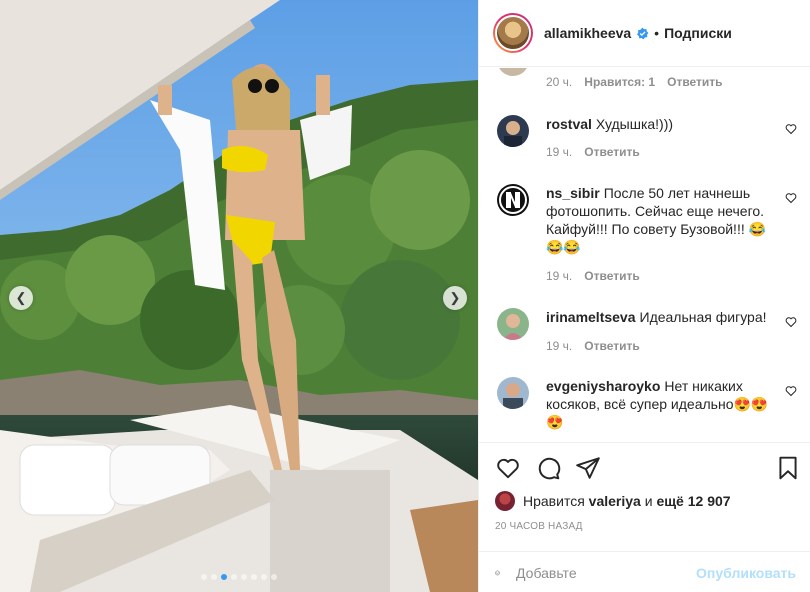 Image resolution: width=810 pixels, height=592 pixels. I want to click on previous-slide-button: ❮, so click(21, 298).